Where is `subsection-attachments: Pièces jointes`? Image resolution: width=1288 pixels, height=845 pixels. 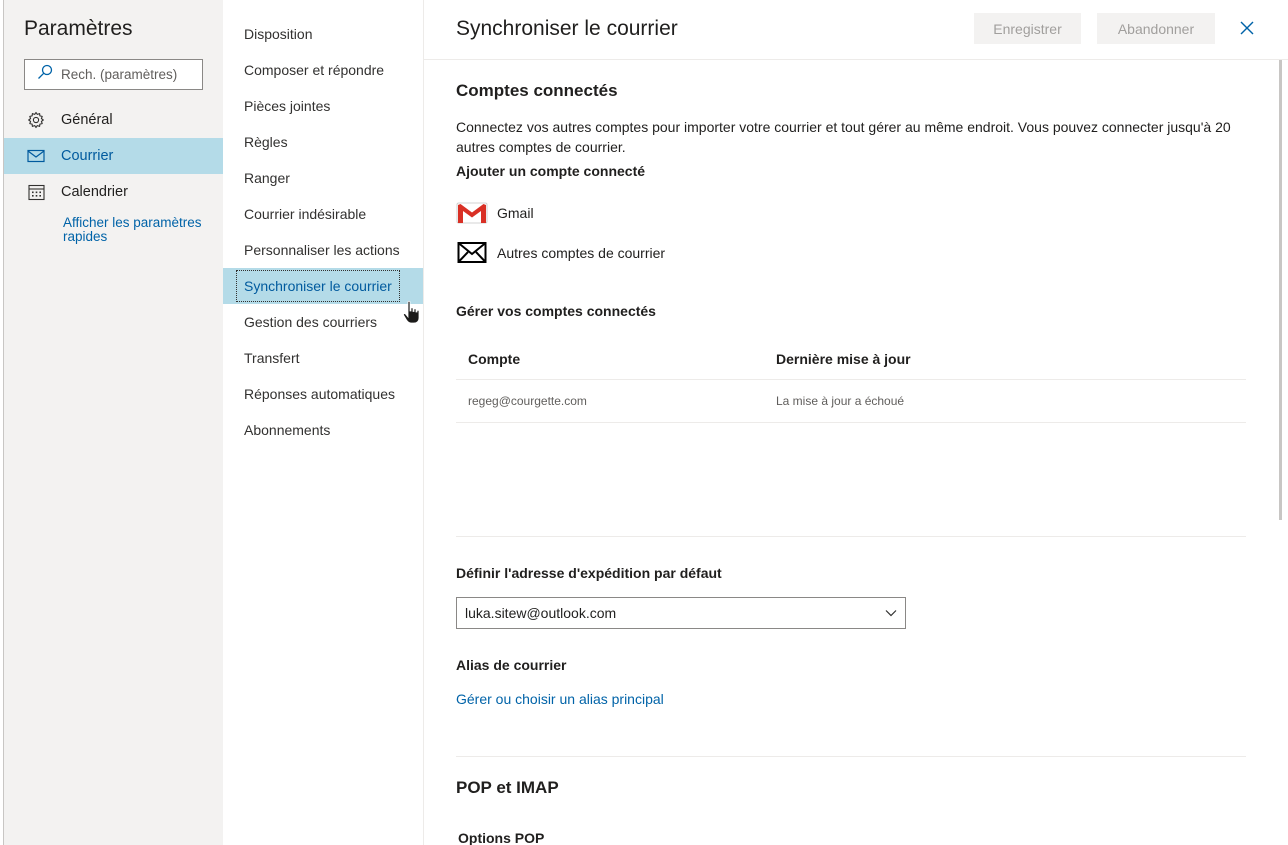
subsection-attachments: Pièces jointes is located at coordinates (323, 106).